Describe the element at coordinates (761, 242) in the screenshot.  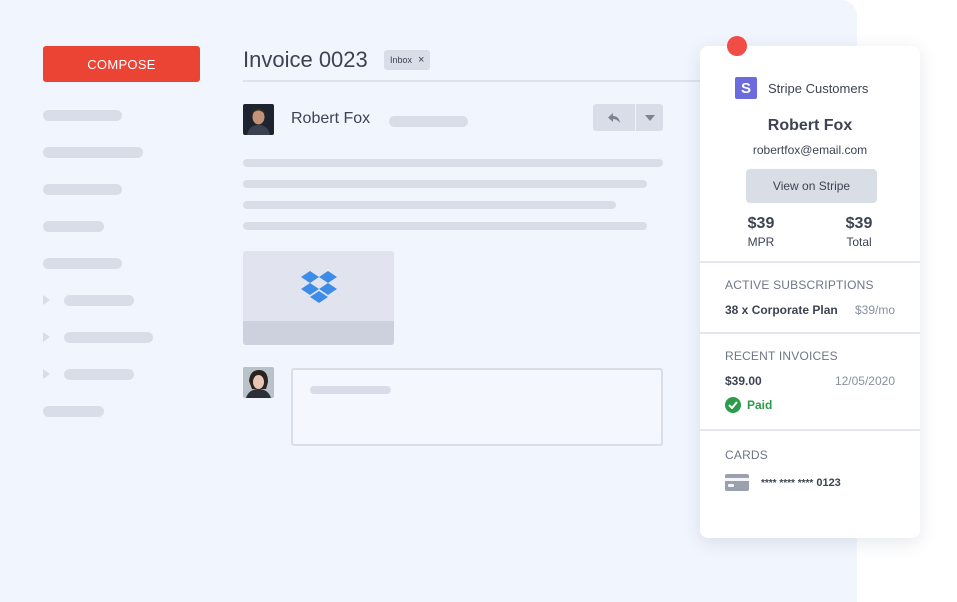
I see `stat-label: MPR` at that location.